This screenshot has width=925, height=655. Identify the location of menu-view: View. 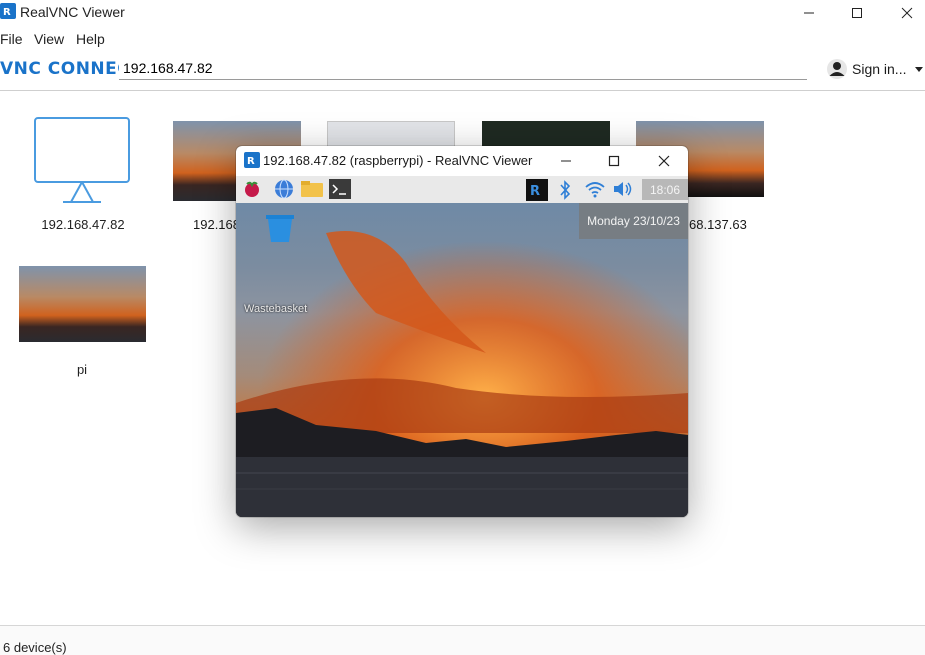
(49, 39).